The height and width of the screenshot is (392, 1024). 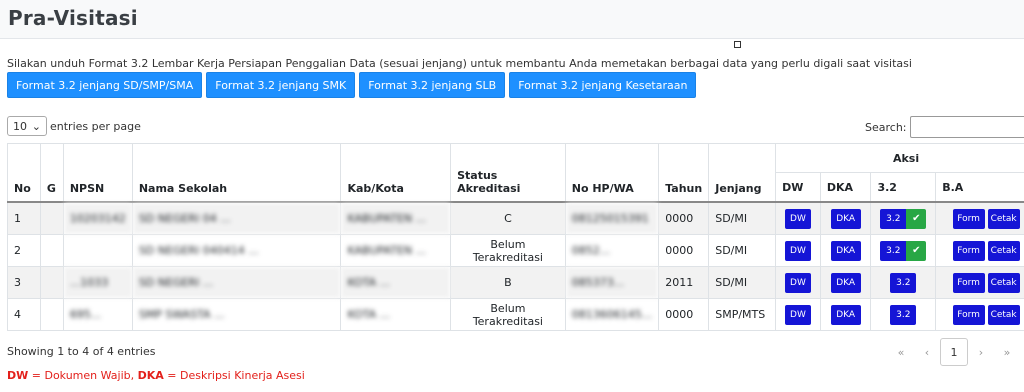 I want to click on cell-hp: 08125015391, so click(x=612, y=218).